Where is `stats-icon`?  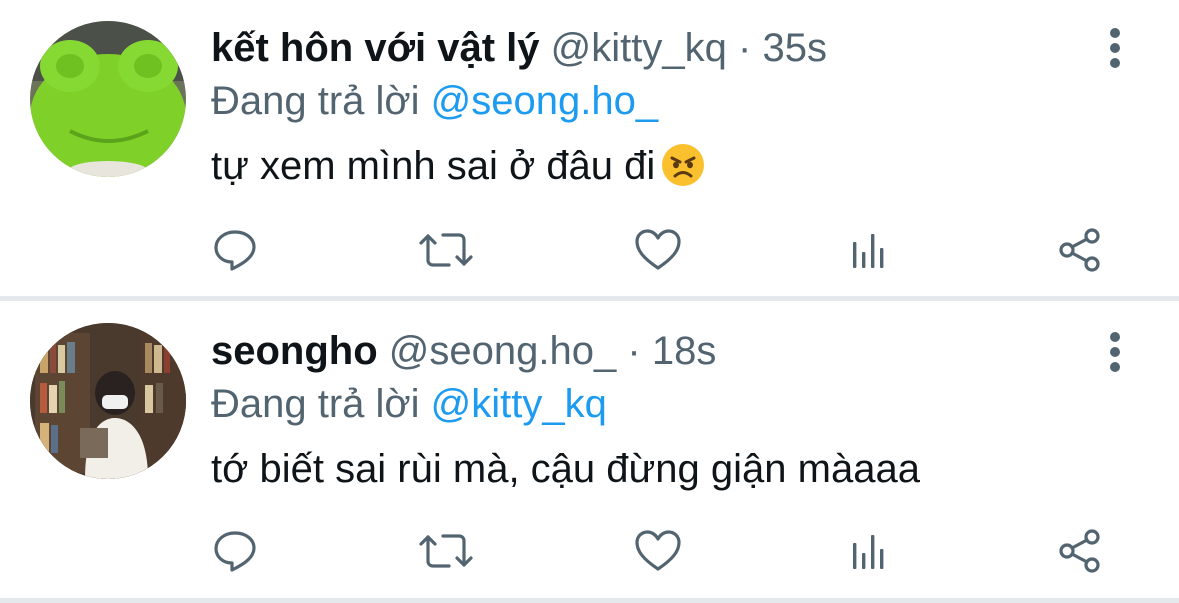
stats-icon is located at coordinates (868, 552).